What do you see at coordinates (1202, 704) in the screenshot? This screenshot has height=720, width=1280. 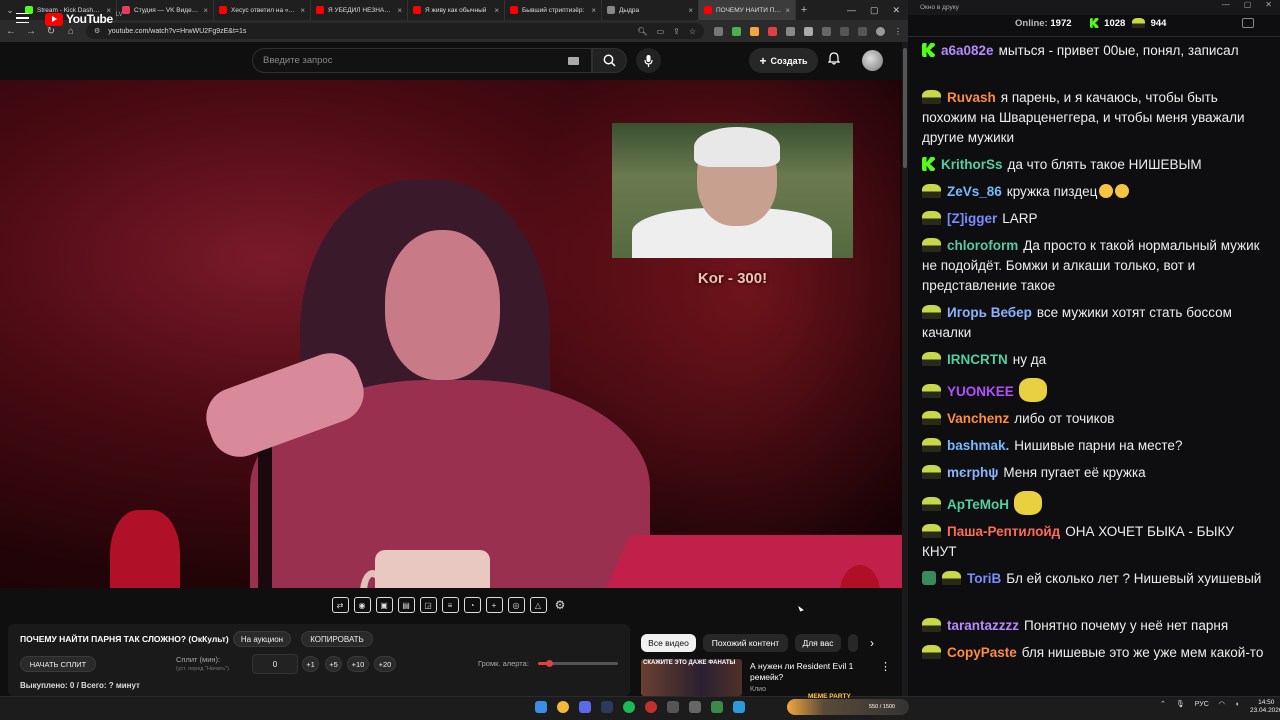 I see `lang-indicator: РУС` at bounding box center [1202, 704].